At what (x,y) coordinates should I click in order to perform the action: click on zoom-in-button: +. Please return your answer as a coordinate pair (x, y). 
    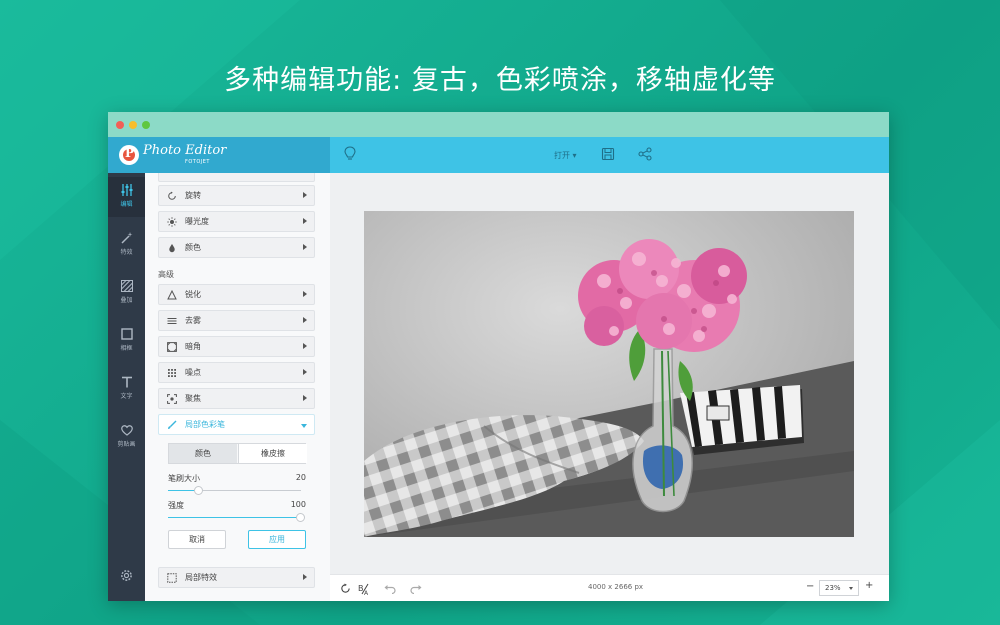
    Looking at the image, I should click on (869, 585).